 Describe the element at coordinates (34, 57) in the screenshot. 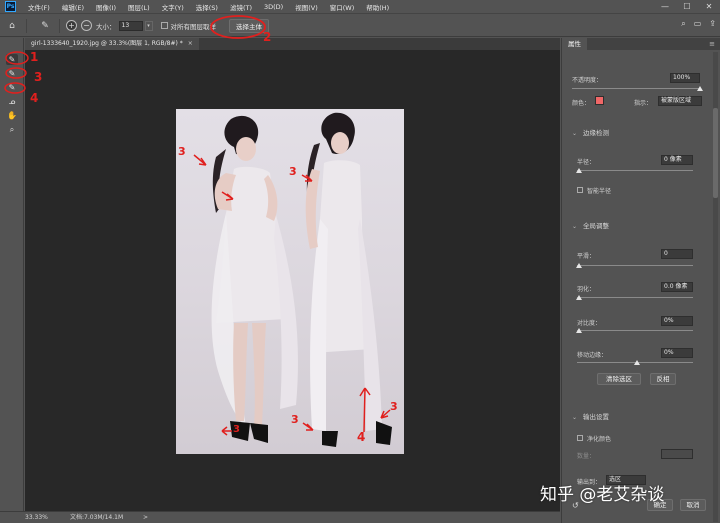

I see `annotation-number-1: 1` at that location.